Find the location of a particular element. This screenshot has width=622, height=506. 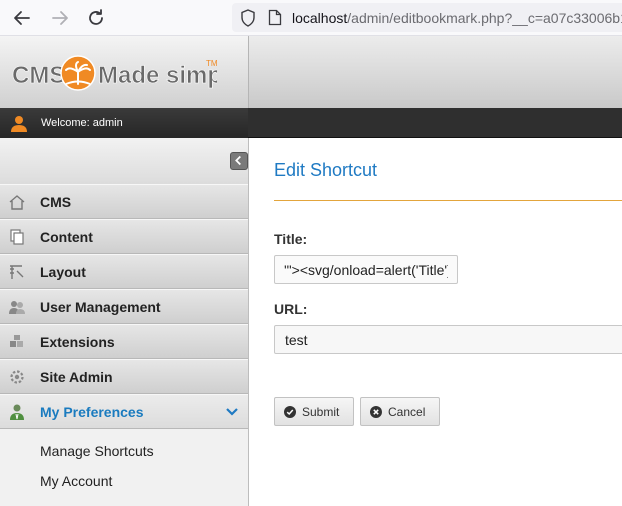

cms-made-simple-logo: CMS Made simple TM is located at coordinates (114, 73).